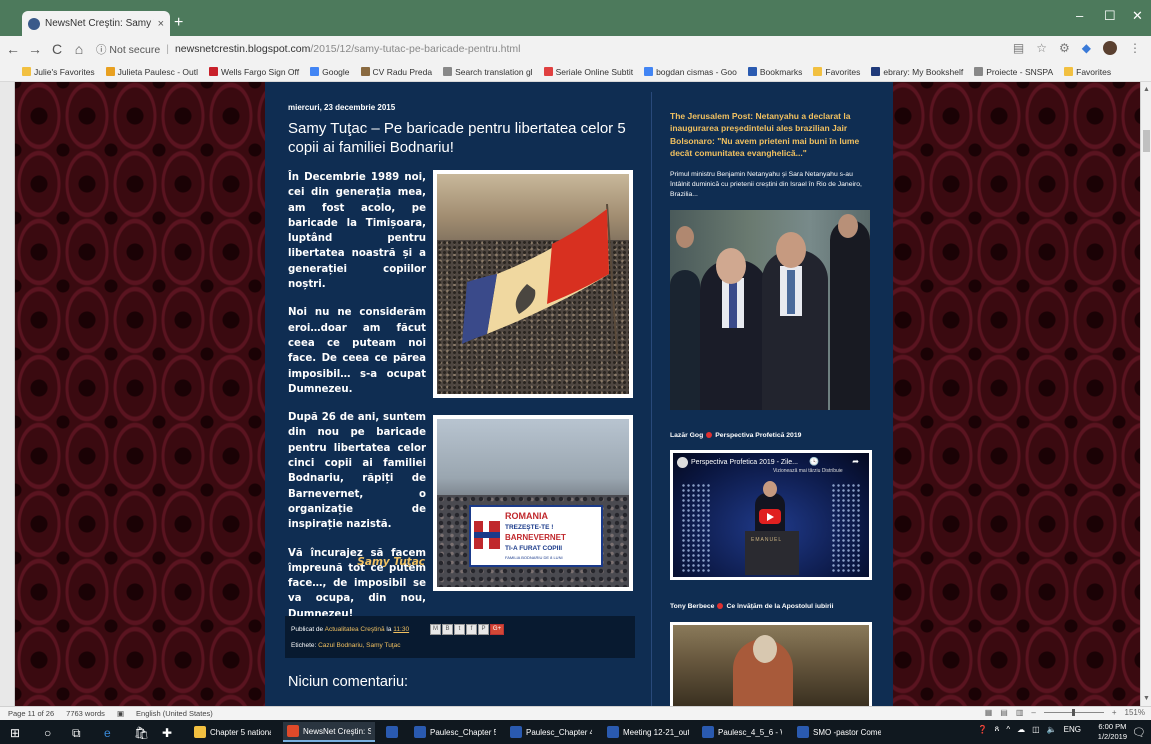  What do you see at coordinates (1020, 712) in the screenshot?
I see `web-layout-icon: ▥` at bounding box center [1020, 712].